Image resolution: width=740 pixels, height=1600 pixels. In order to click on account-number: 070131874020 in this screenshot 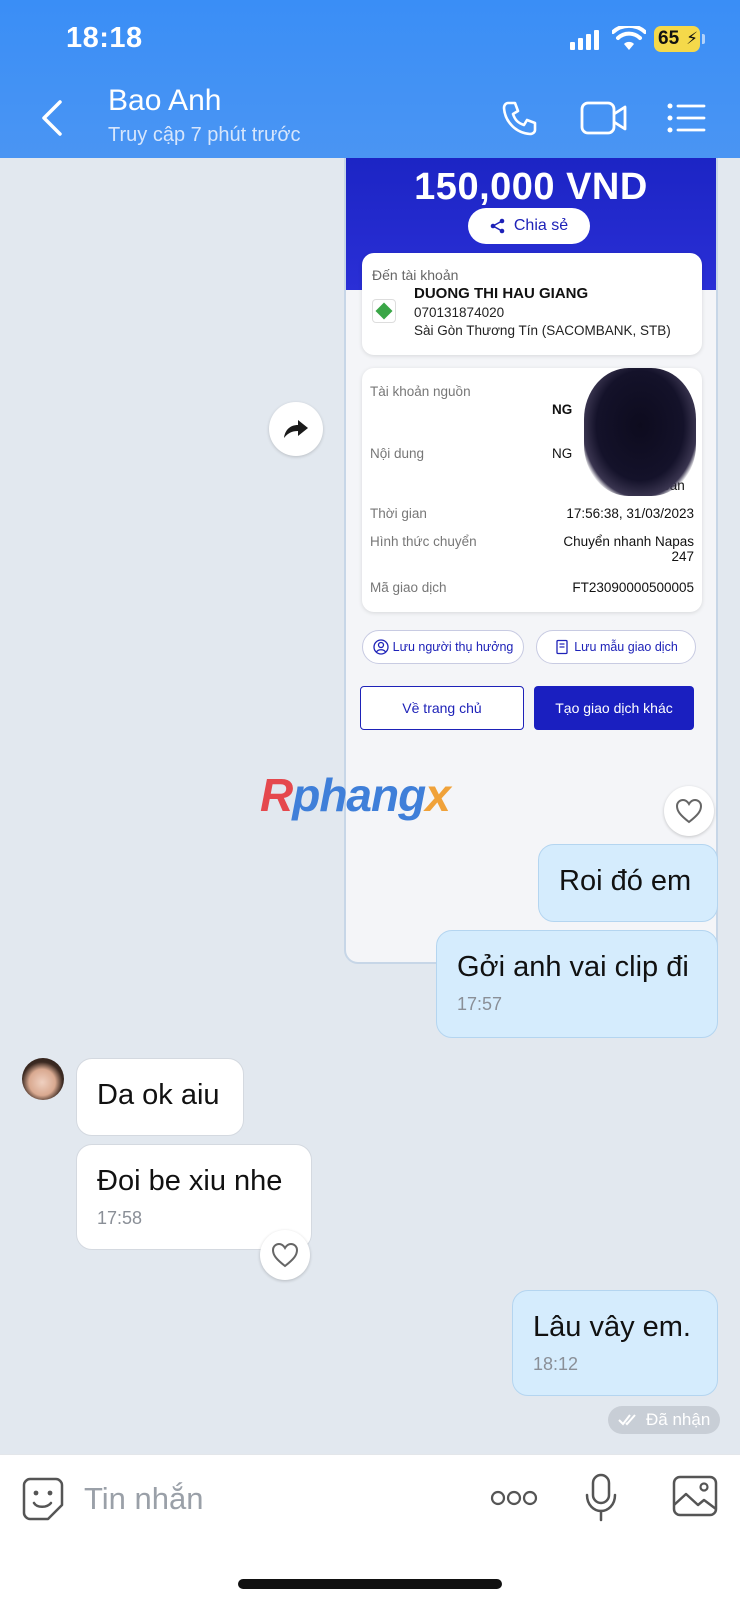, I will do `click(459, 312)`.